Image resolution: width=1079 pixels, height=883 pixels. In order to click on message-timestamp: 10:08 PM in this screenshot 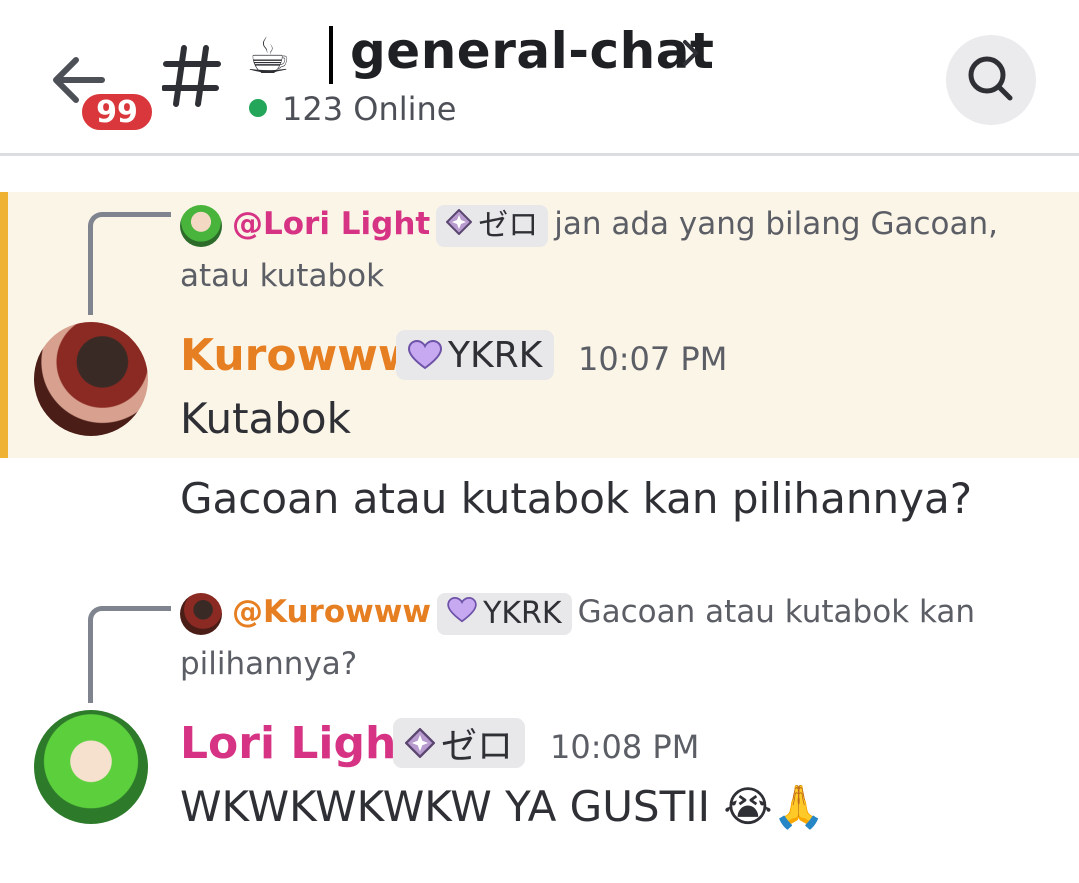, I will do `click(625, 747)`.